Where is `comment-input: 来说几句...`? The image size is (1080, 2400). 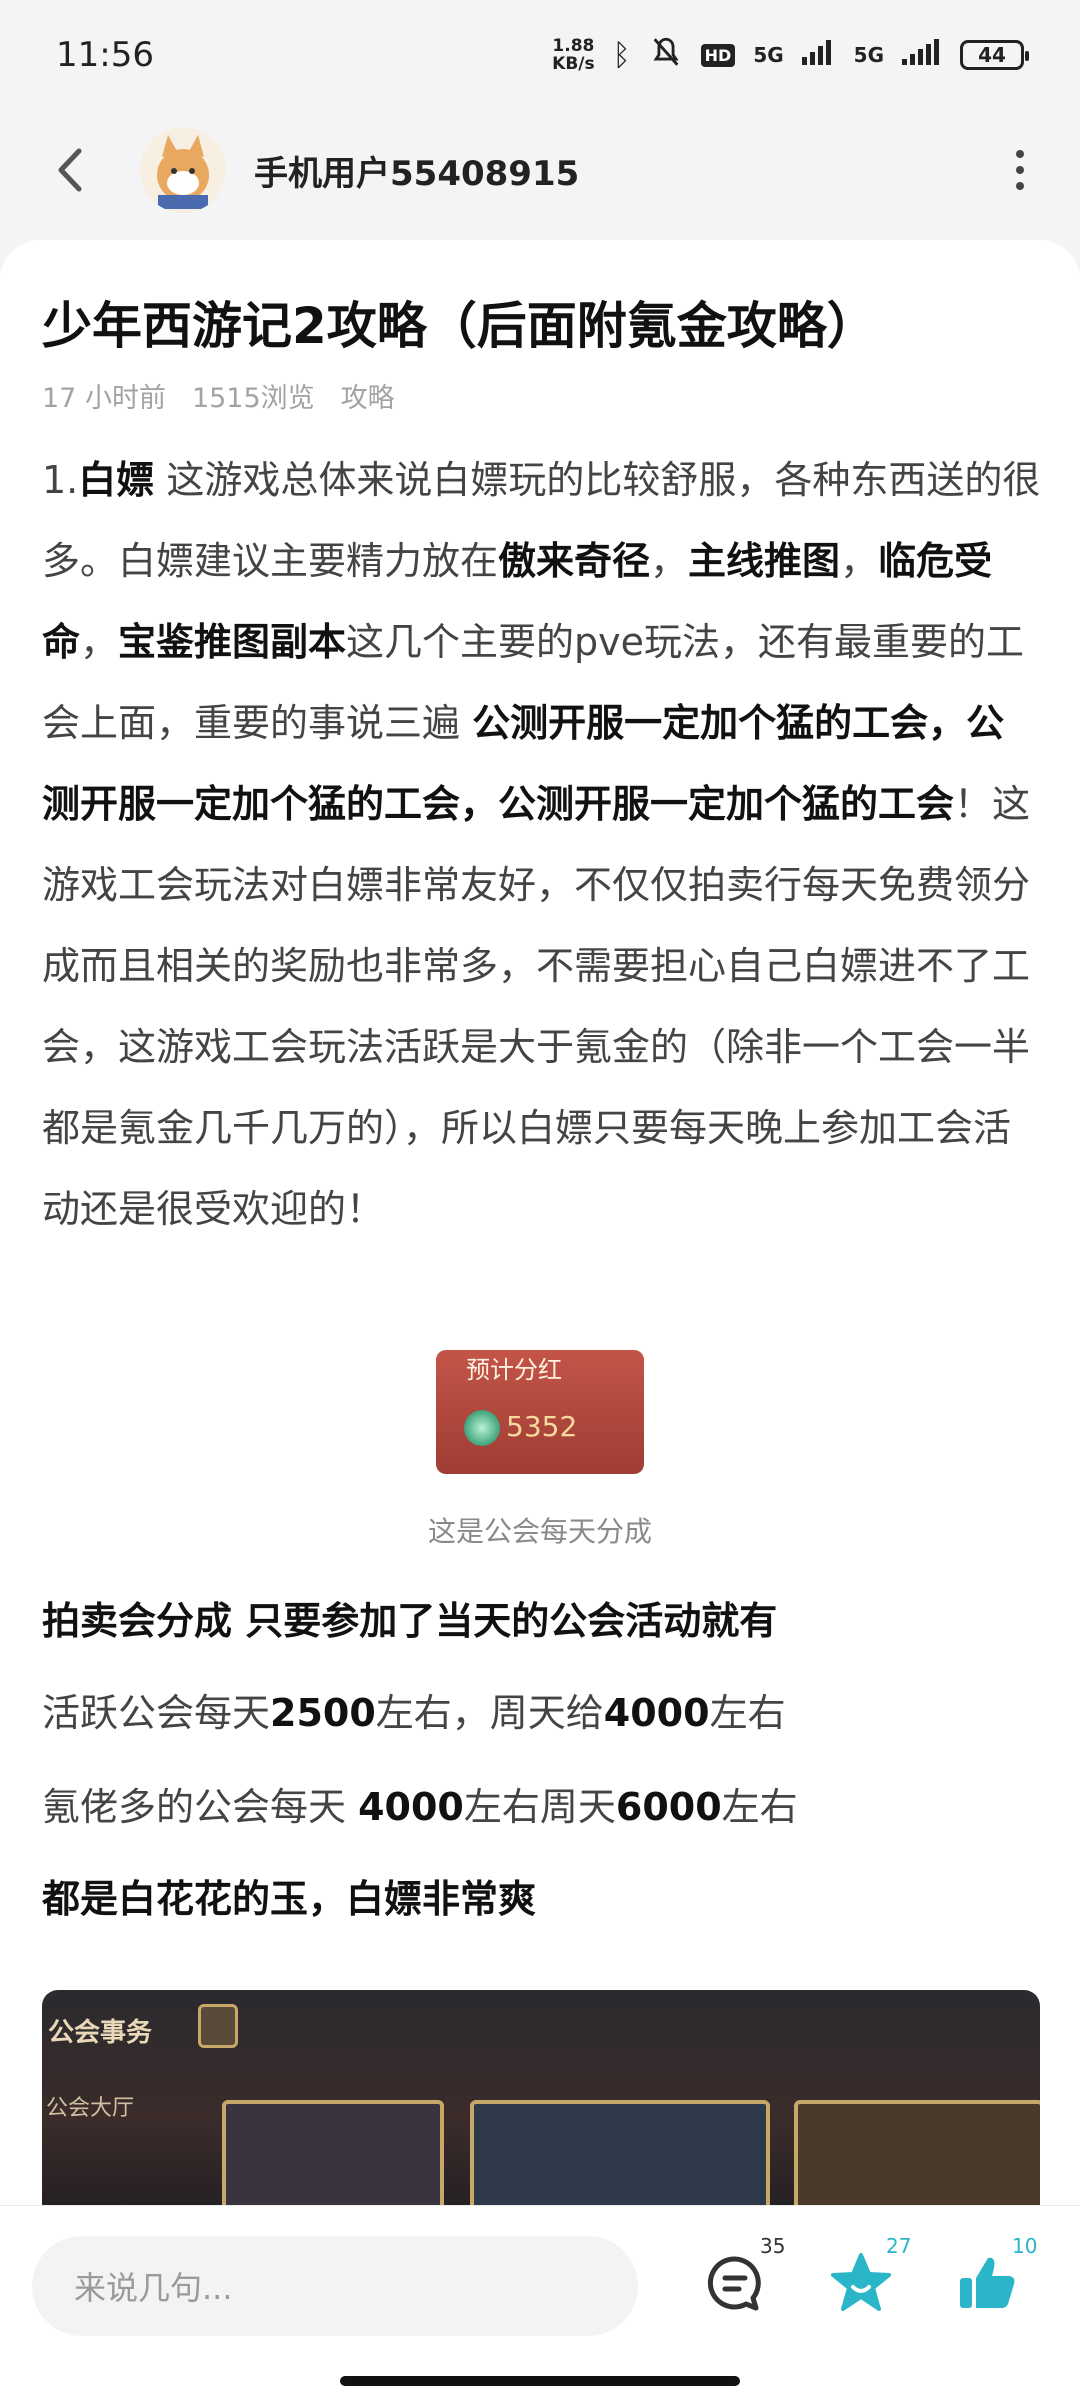 comment-input: 来说几句... is located at coordinates (335, 2286).